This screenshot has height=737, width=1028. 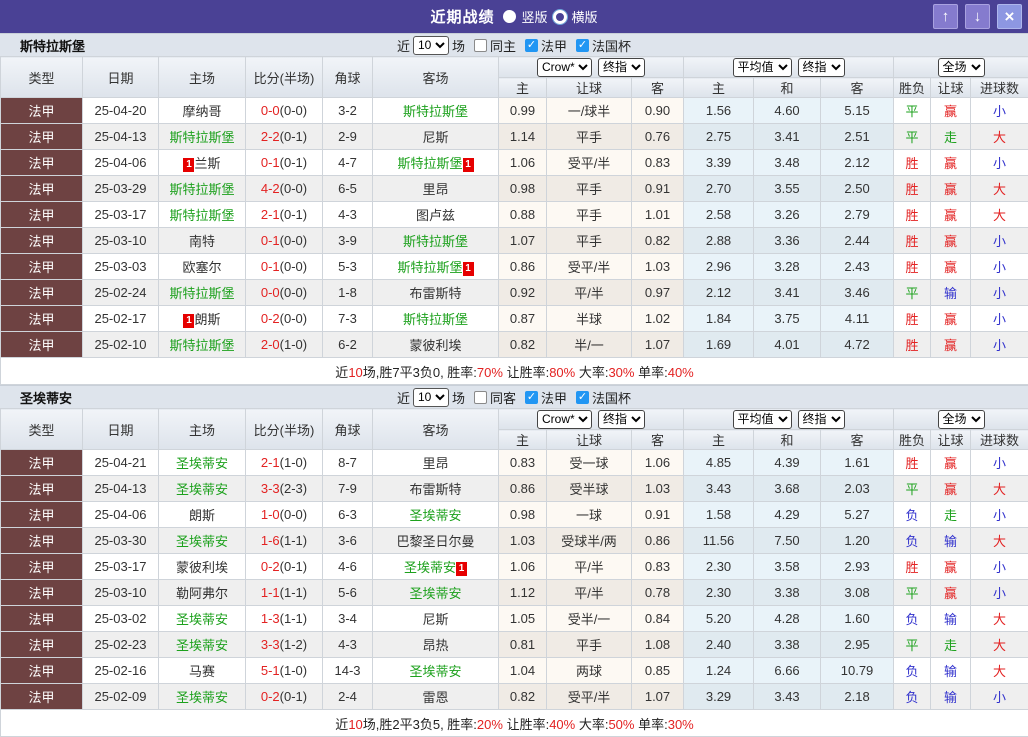 I want to click on vertical-layout-label: 竖版, so click(x=534, y=16).